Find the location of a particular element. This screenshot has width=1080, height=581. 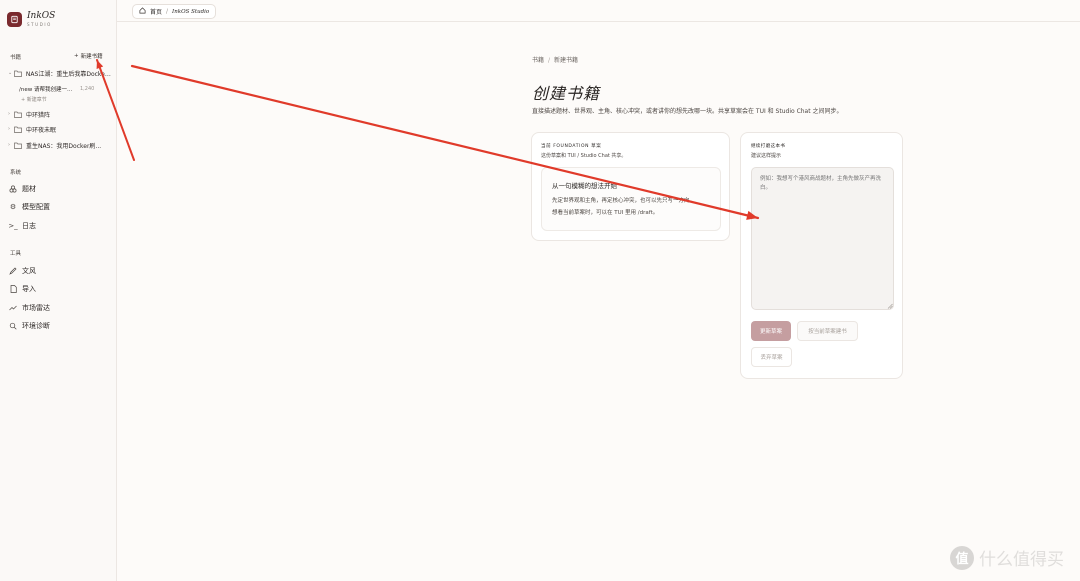

book-title: 中环猎阵 is located at coordinates (38, 115).